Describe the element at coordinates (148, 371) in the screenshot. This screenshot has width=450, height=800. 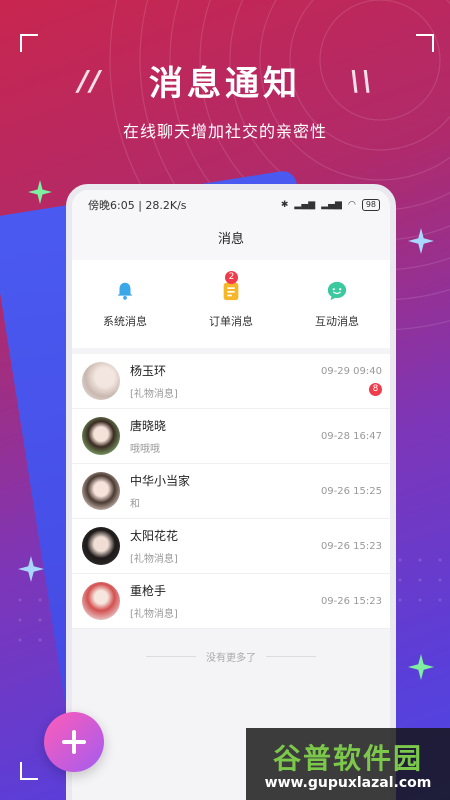
I see `contact-name: 杨玉环` at that location.